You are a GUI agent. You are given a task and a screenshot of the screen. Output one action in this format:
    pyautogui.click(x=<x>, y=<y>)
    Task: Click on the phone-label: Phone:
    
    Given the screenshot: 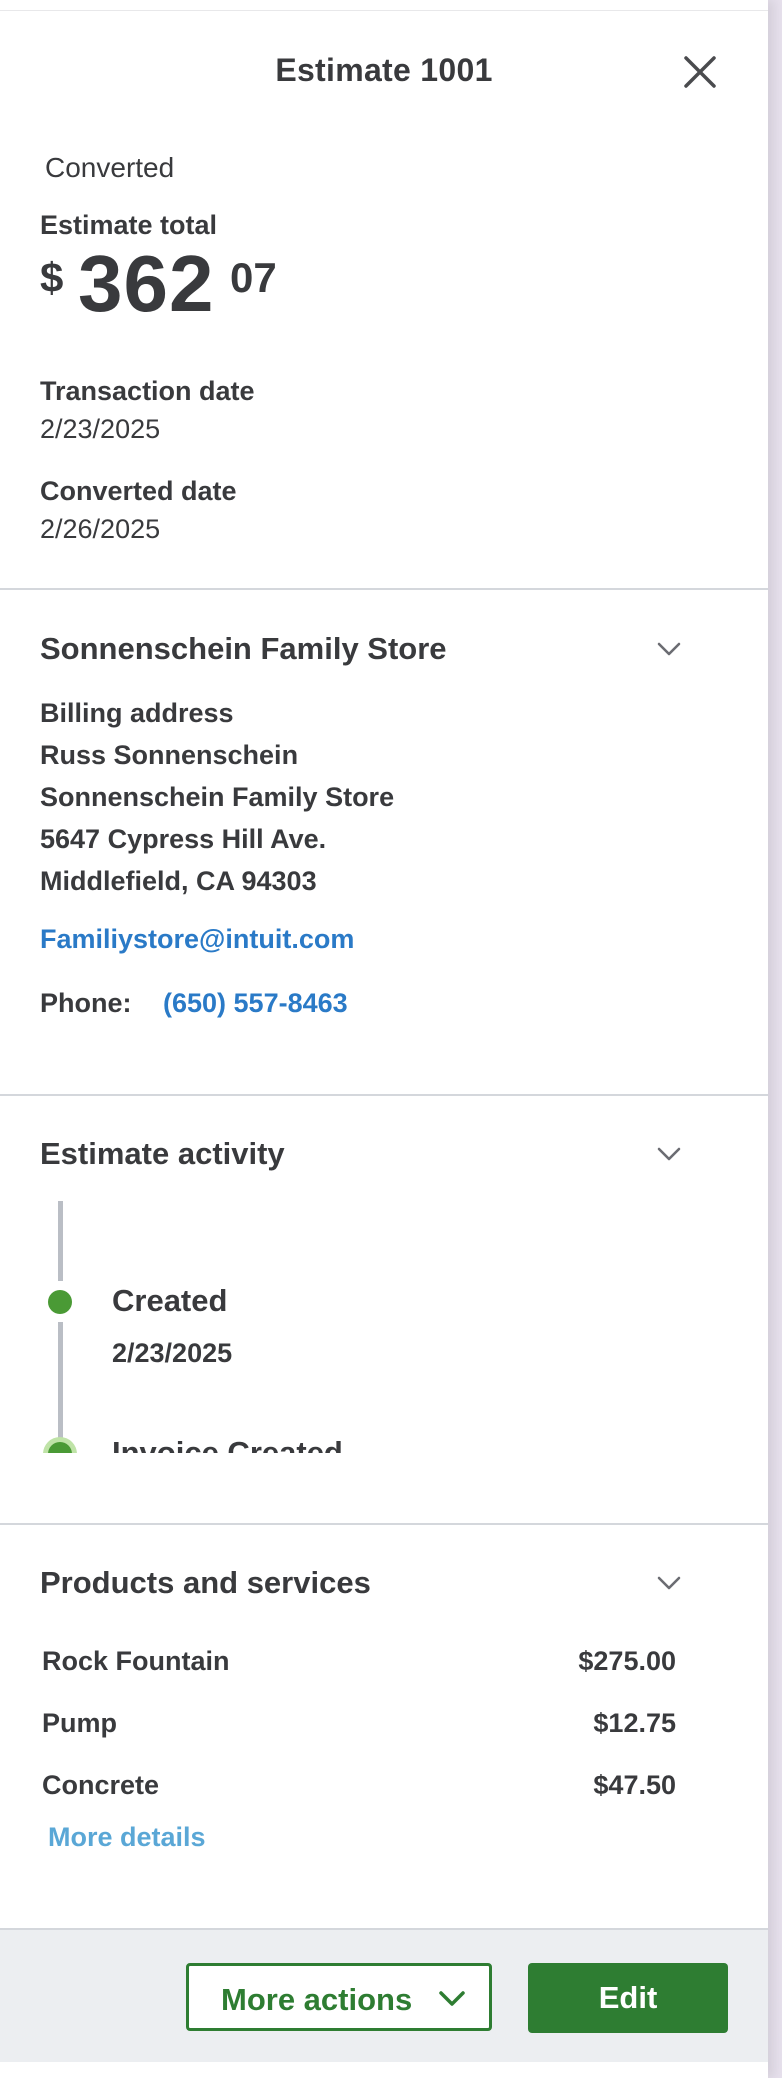 What is the action you would take?
    pyautogui.click(x=86, y=1003)
    